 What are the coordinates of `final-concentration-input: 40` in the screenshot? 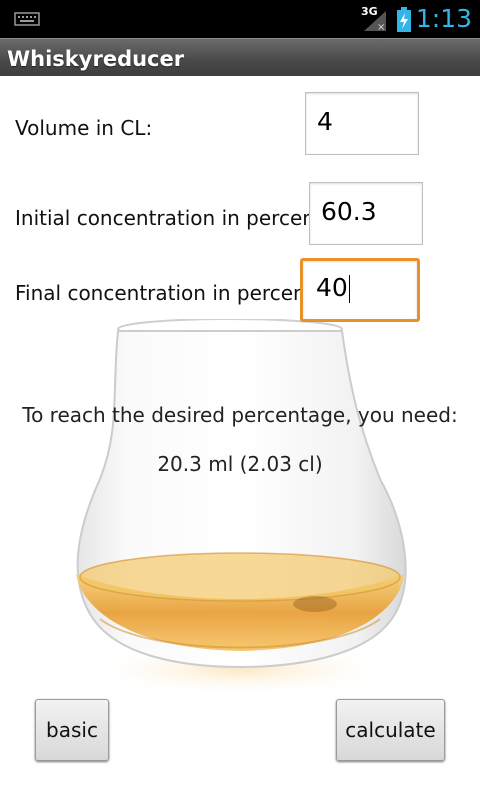 It's located at (360, 290).